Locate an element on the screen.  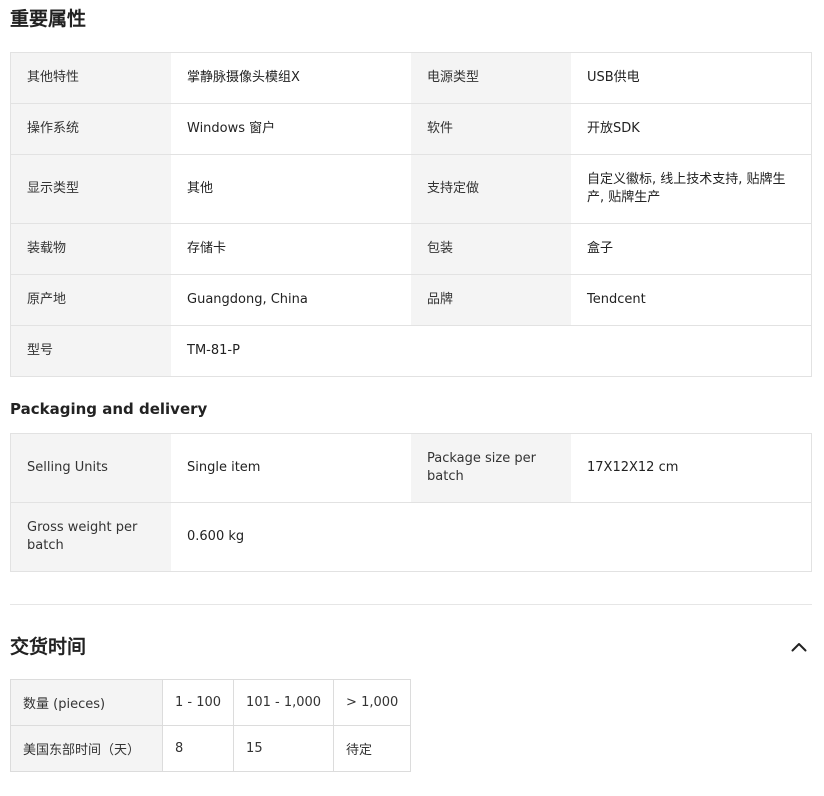
attribute-value: 17X12X12 cm is located at coordinates (691, 468).